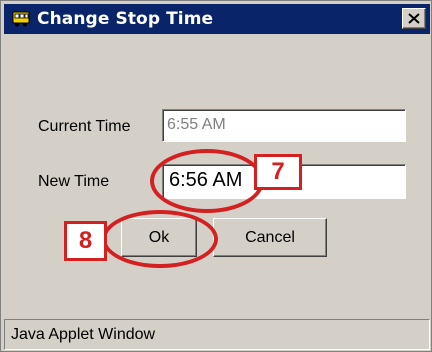 The image size is (432, 352). I want to click on close-button, so click(414, 18).